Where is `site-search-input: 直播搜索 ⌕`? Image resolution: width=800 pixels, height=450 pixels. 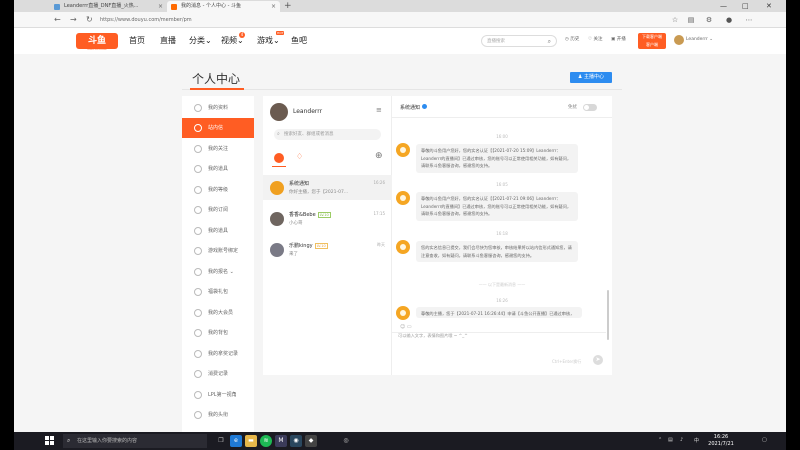 site-search-input: 直播搜索 ⌕ is located at coordinates (519, 41).